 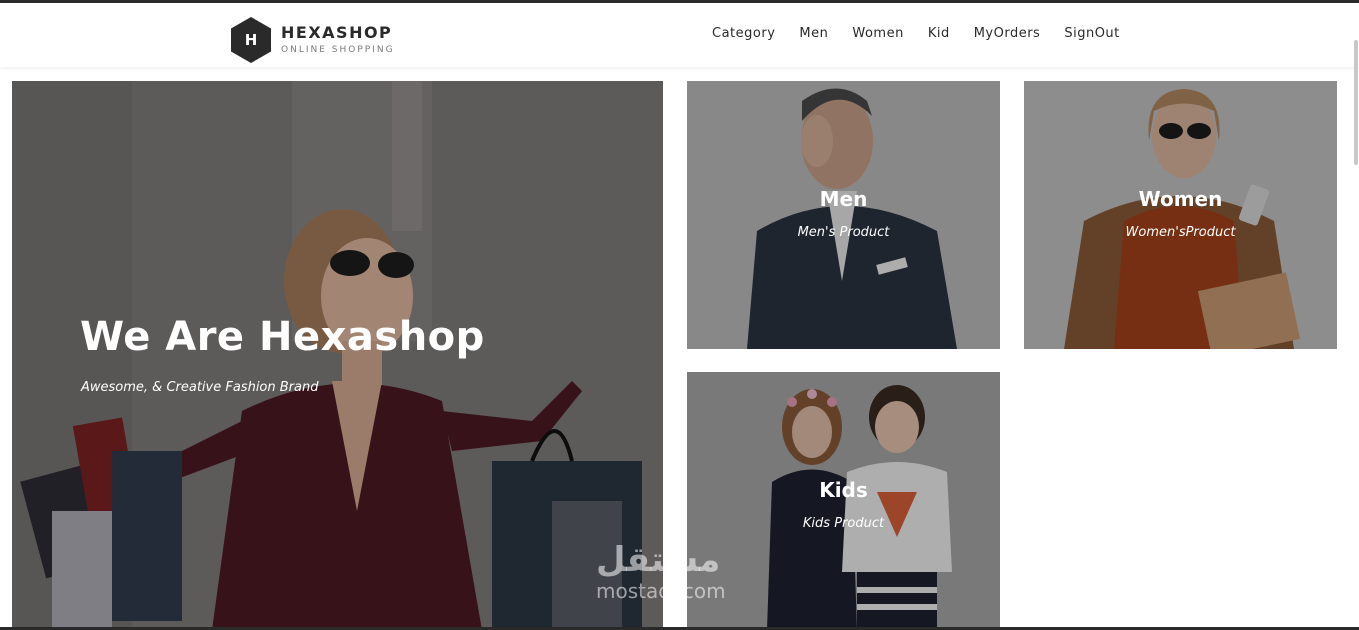 I want to click on category-card-women: Women Women'sProduct, so click(x=1180, y=215).